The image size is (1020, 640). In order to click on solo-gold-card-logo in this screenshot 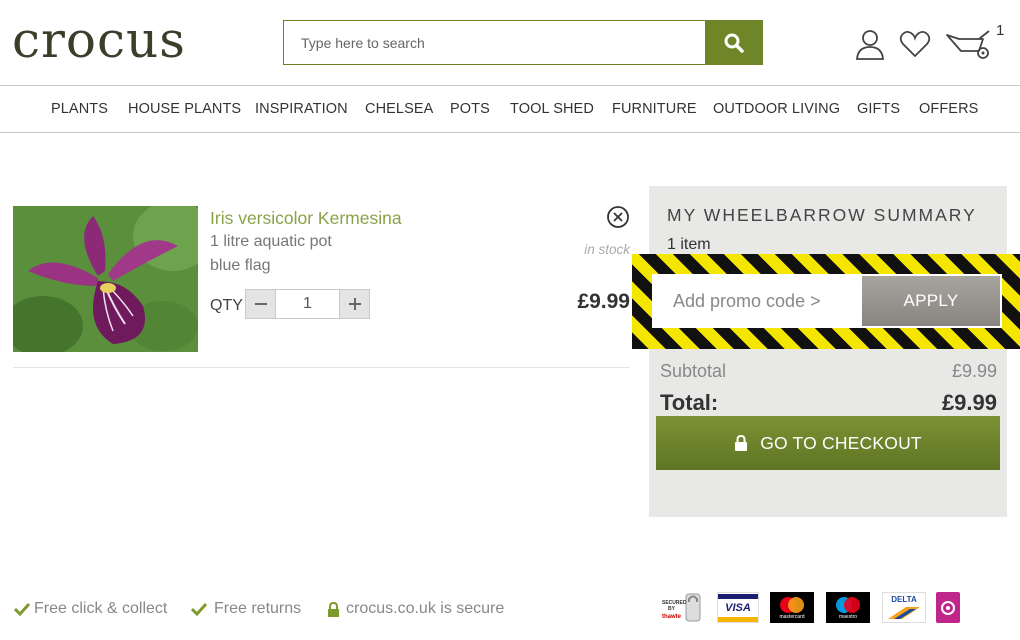, I will do `click(948, 607)`.